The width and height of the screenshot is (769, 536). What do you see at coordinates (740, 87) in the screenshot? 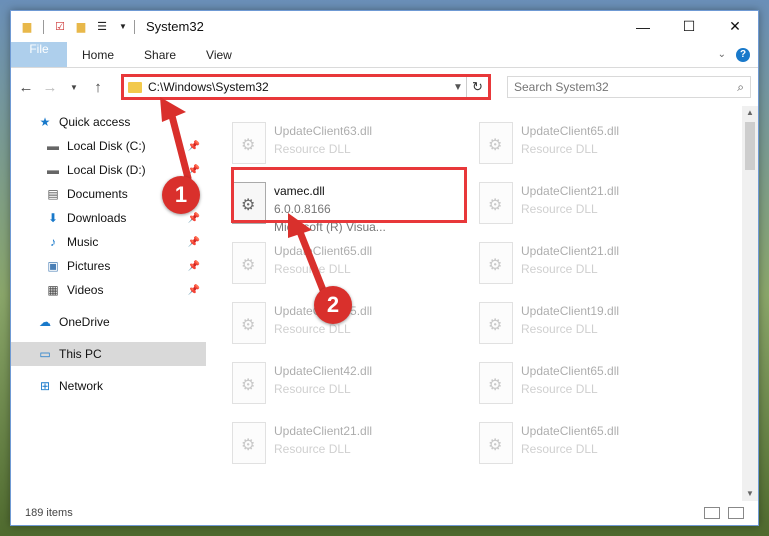
I see `search-icon: ⌕` at bounding box center [740, 87].